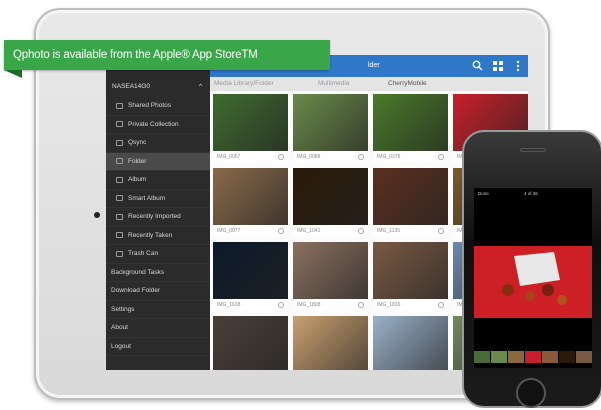 The image size is (601, 410). I want to click on sidebar-item: Trash Can, so click(158, 254).